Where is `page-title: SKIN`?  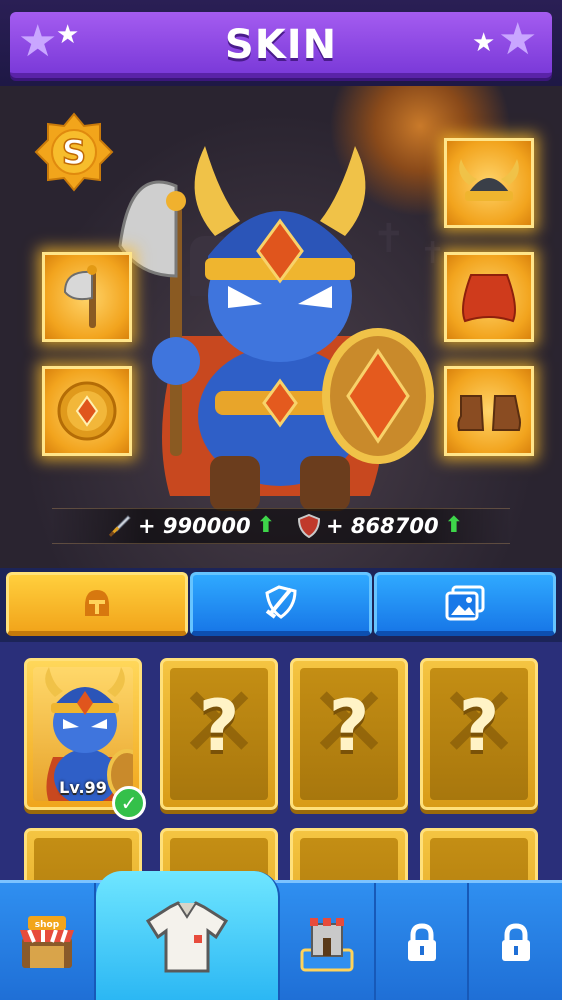
page-title: SKIN is located at coordinates (281, 45).